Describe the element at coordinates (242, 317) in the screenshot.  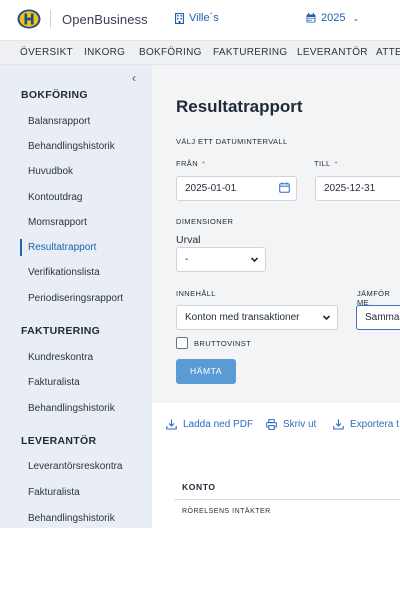
I see `content-value: Konton med transaktioner` at that location.